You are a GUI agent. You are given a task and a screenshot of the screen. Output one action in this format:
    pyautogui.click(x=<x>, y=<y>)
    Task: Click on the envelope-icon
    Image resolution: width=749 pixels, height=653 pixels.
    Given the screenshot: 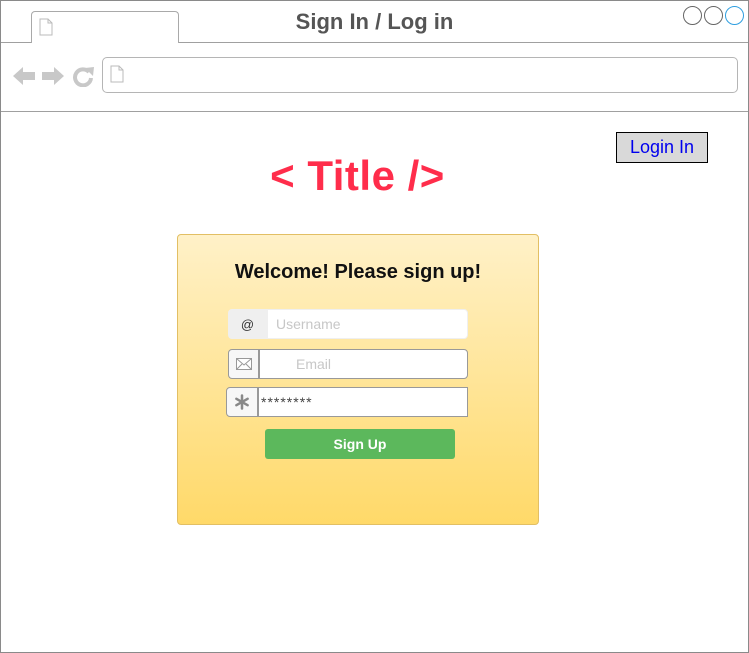 What is the action you would take?
    pyautogui.click(x=243, y=364)
    